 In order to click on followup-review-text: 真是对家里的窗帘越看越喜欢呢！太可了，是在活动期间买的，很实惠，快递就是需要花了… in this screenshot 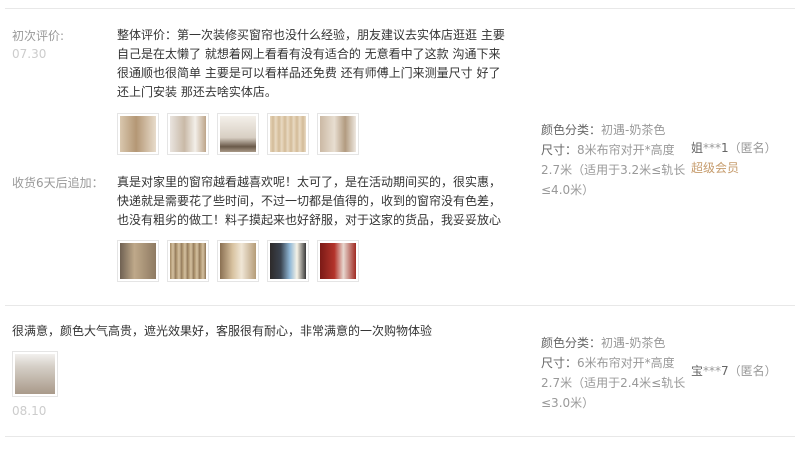, I will do `click(309, 201)`.